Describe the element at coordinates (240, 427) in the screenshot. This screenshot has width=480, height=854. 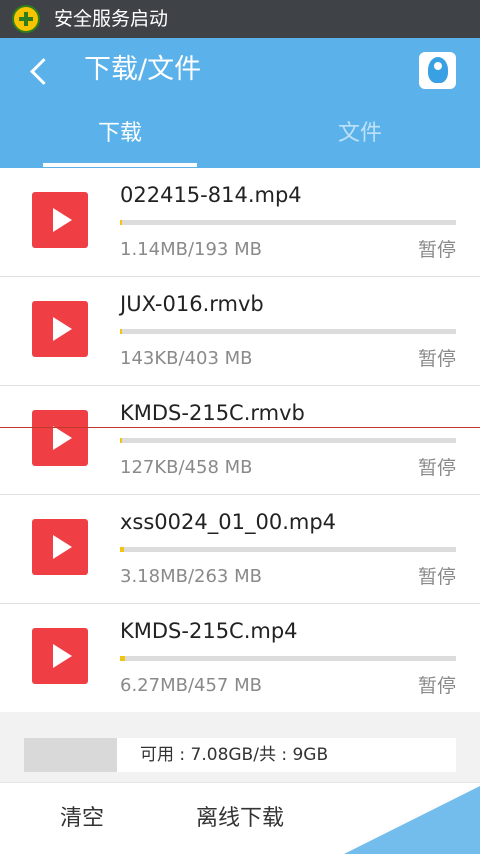
I see `divider-line` at that location.